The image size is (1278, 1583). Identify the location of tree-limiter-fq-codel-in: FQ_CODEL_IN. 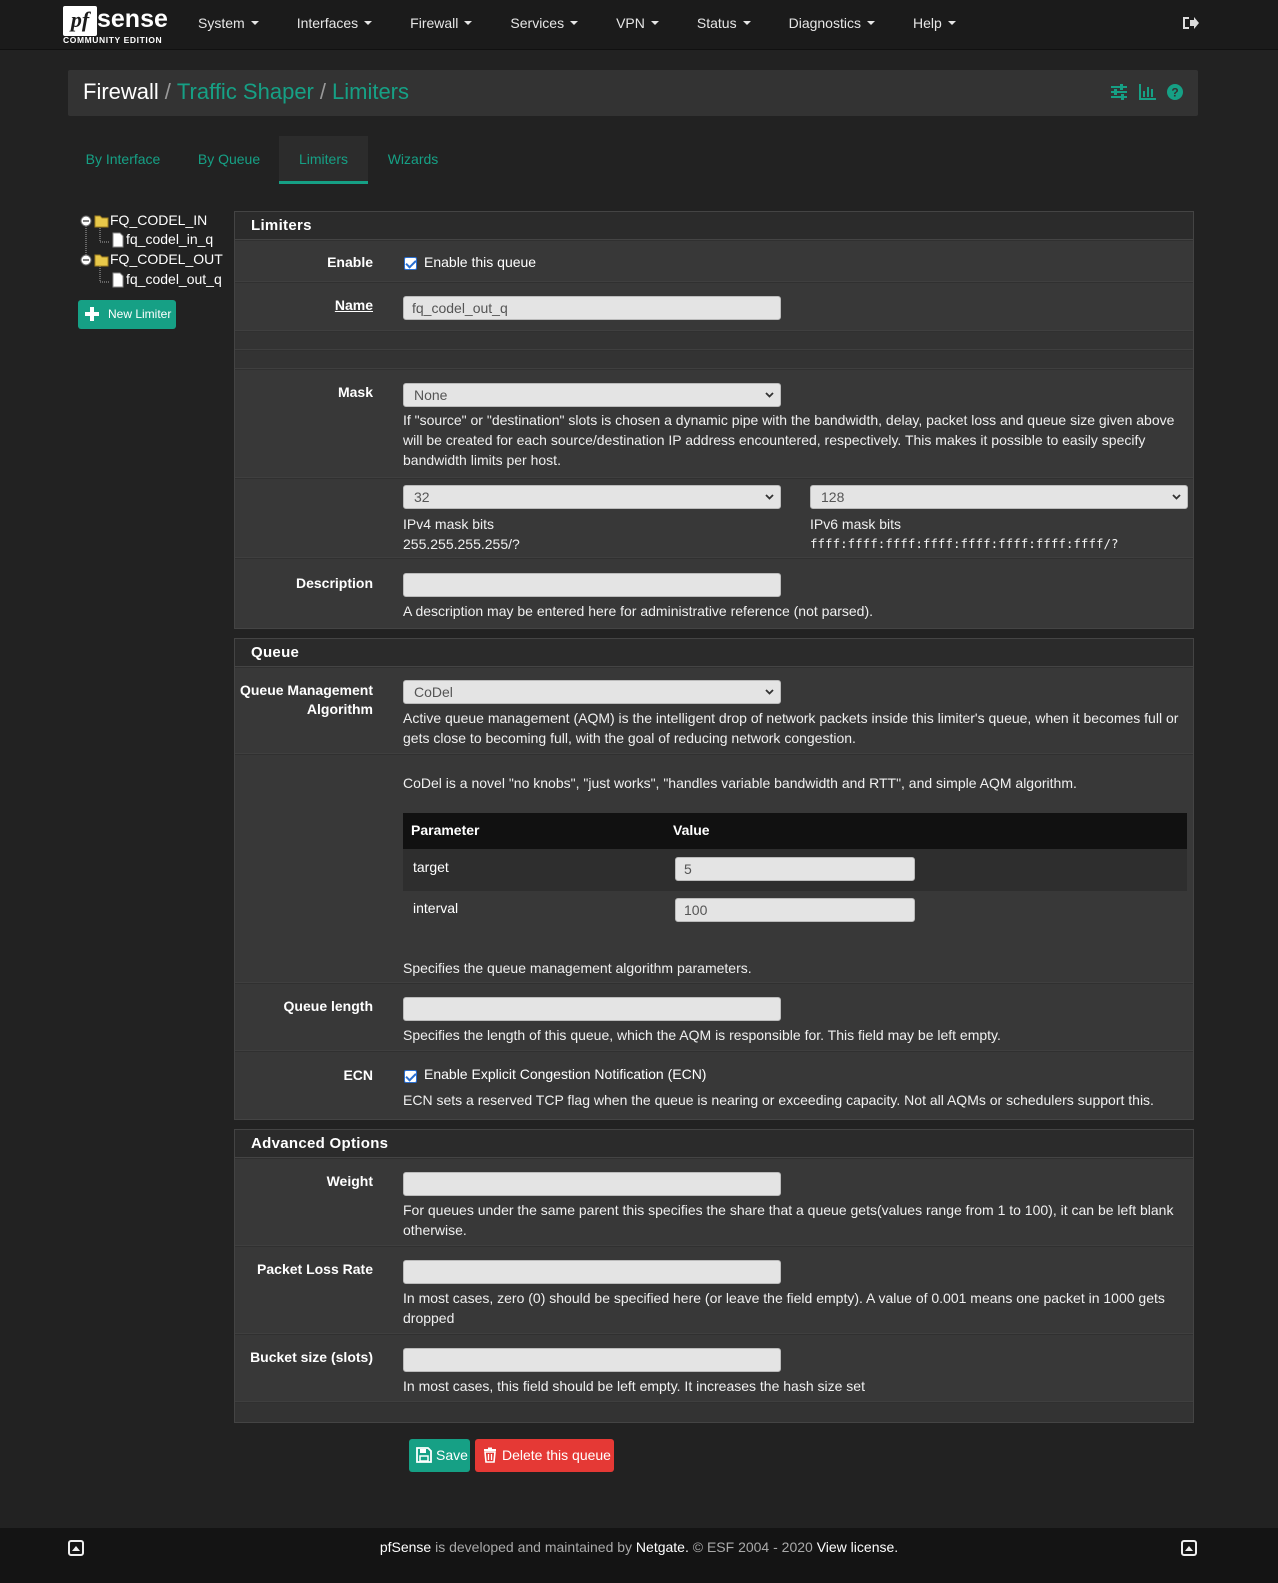
(143, 220).